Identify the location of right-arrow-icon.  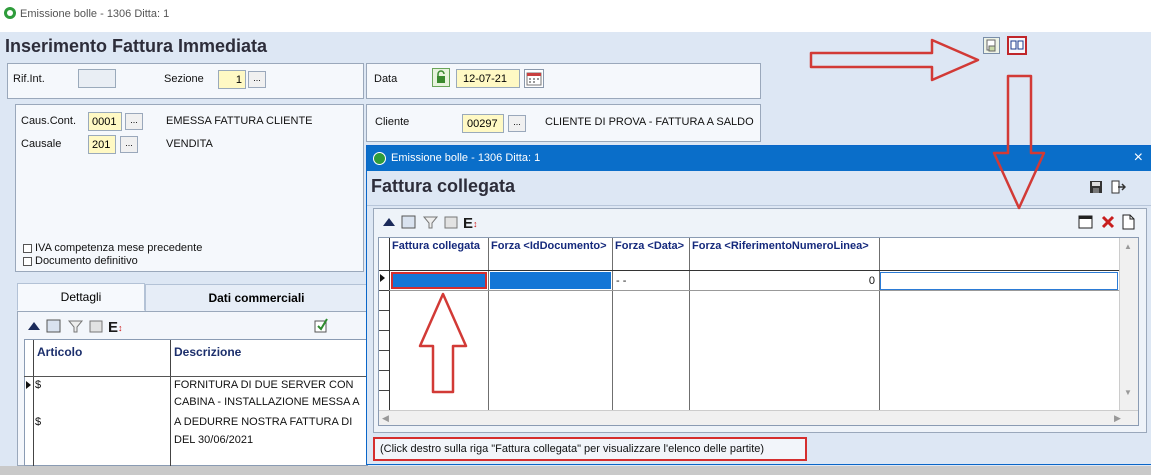
(894, 60).